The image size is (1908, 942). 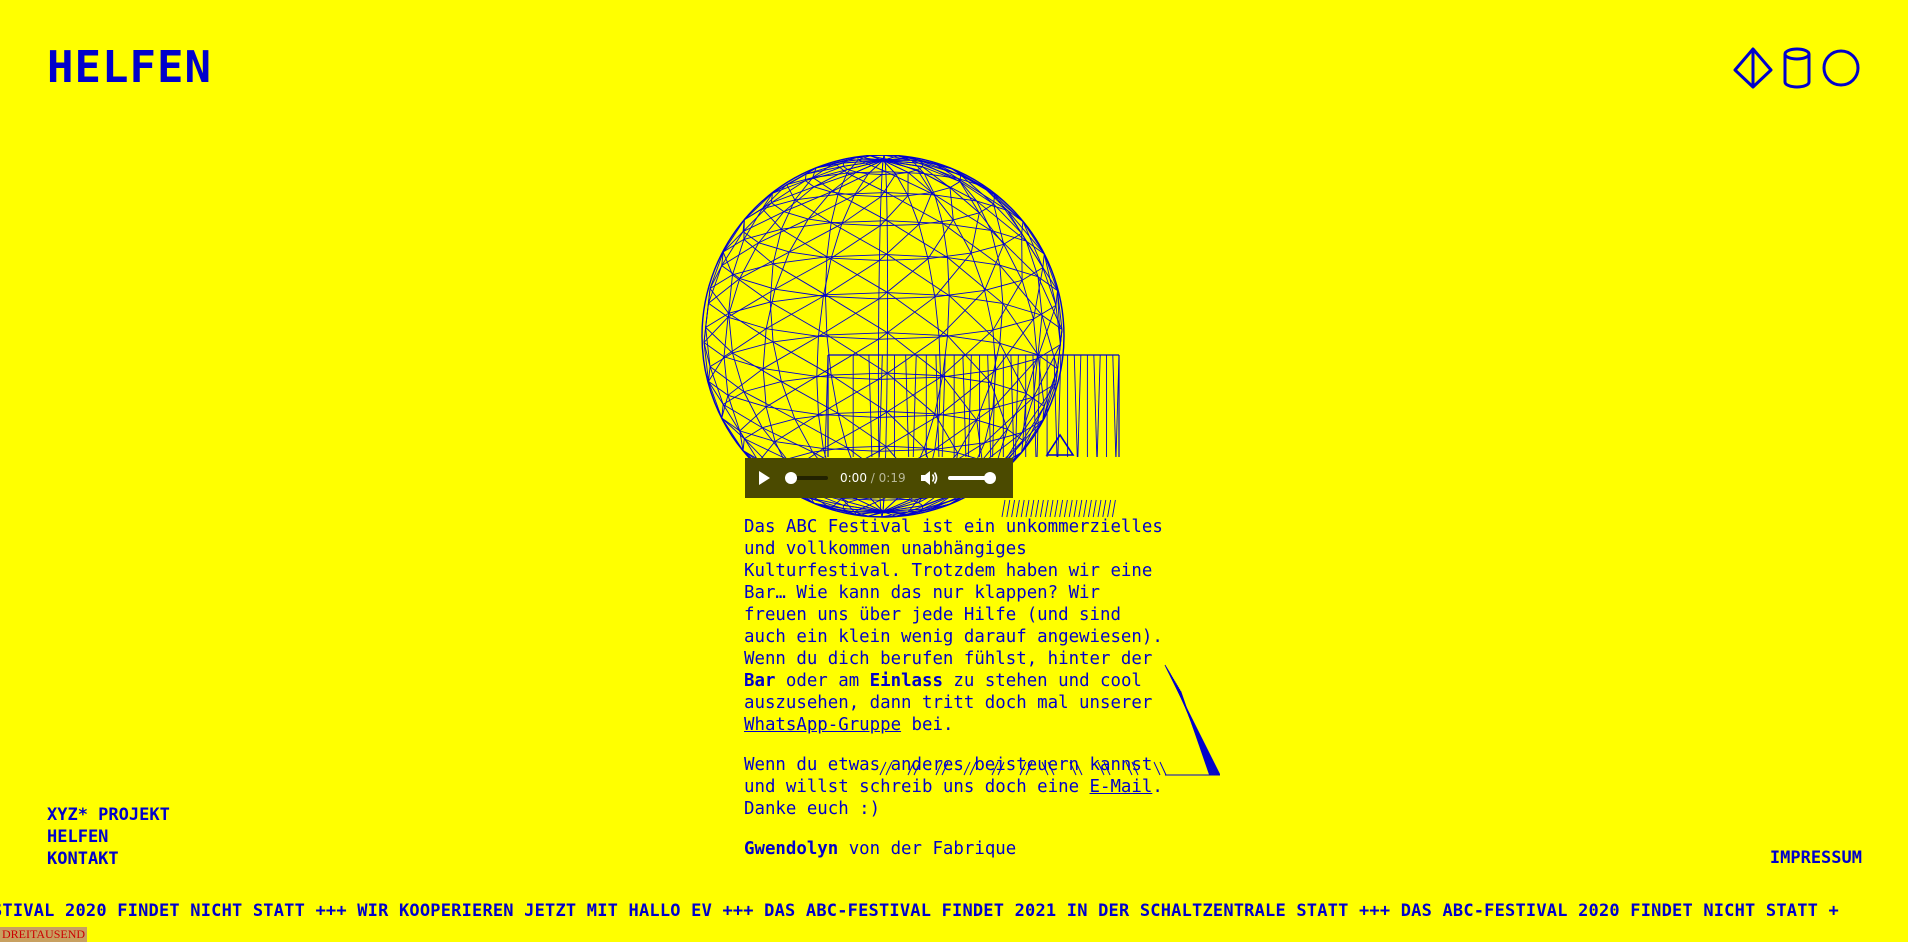 What do you see at coordinates (1753, 68) in the screenshot?
I see `pyramid-icon` at bounding box center [1753, 68].